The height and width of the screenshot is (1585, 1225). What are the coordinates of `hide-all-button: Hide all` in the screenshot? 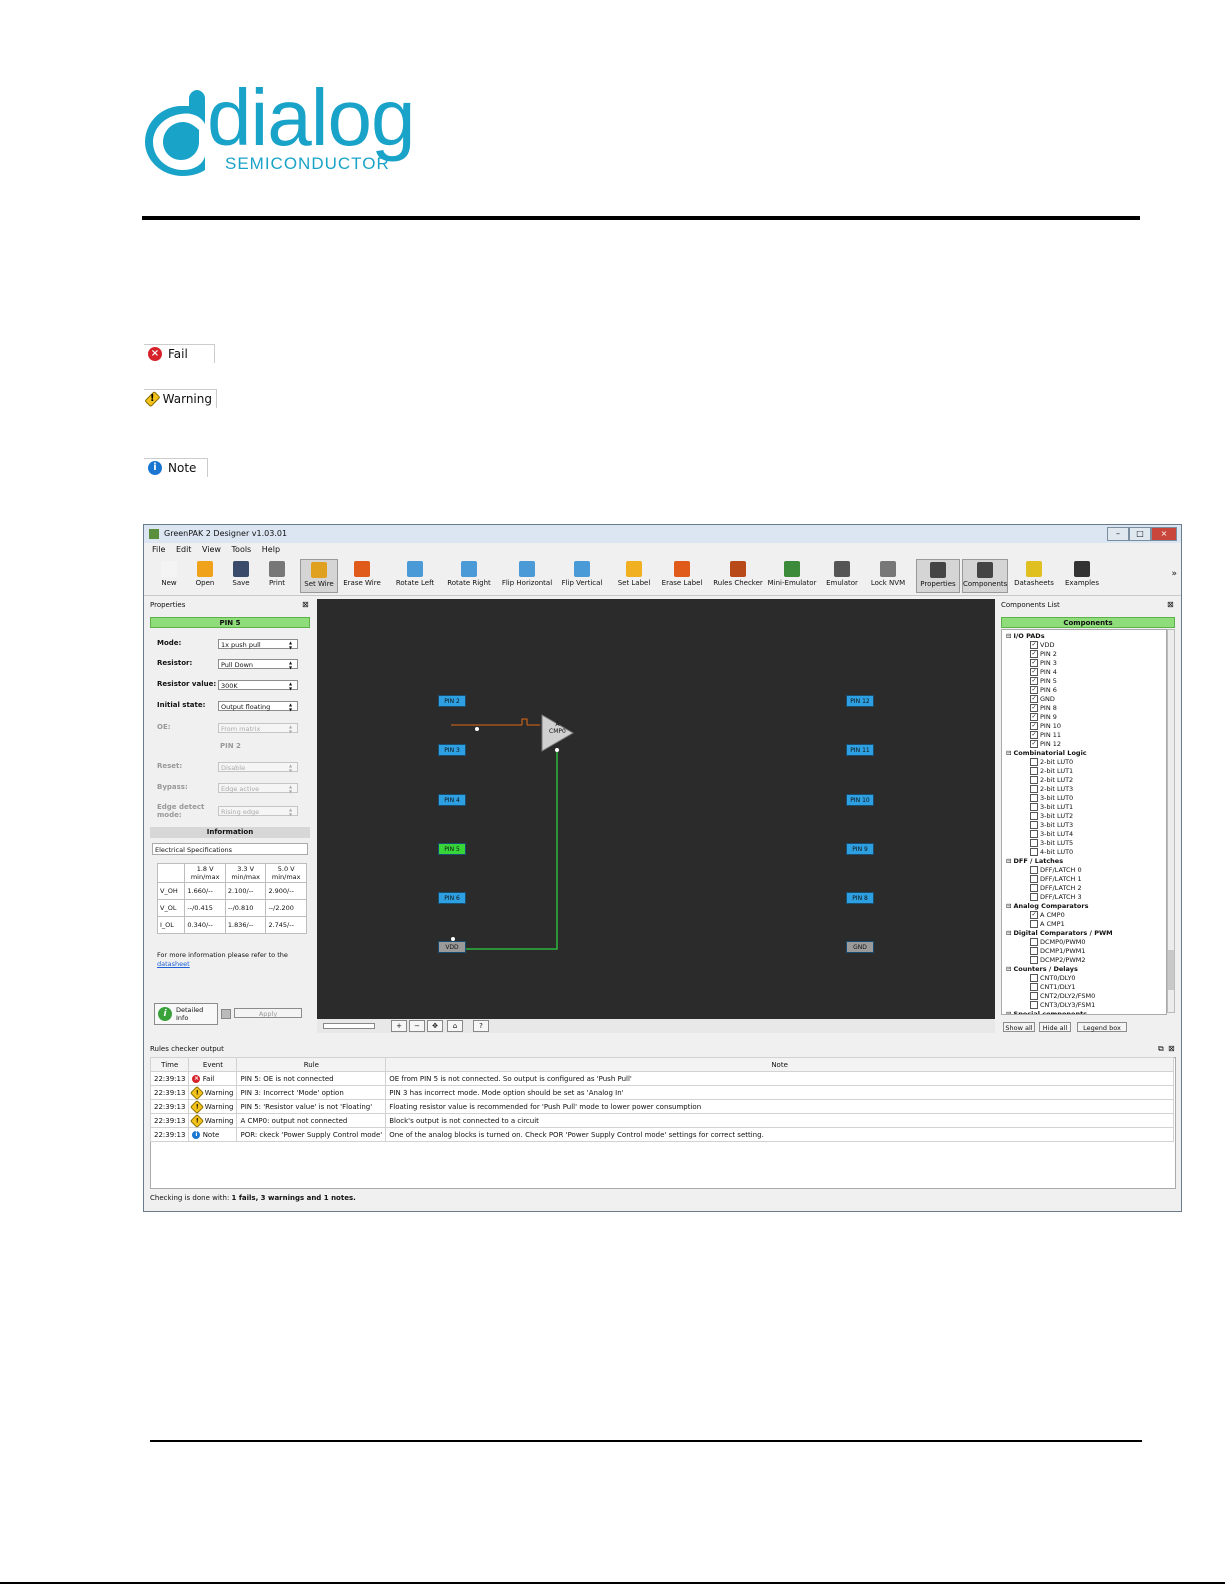 It's located at (1055, 1027).